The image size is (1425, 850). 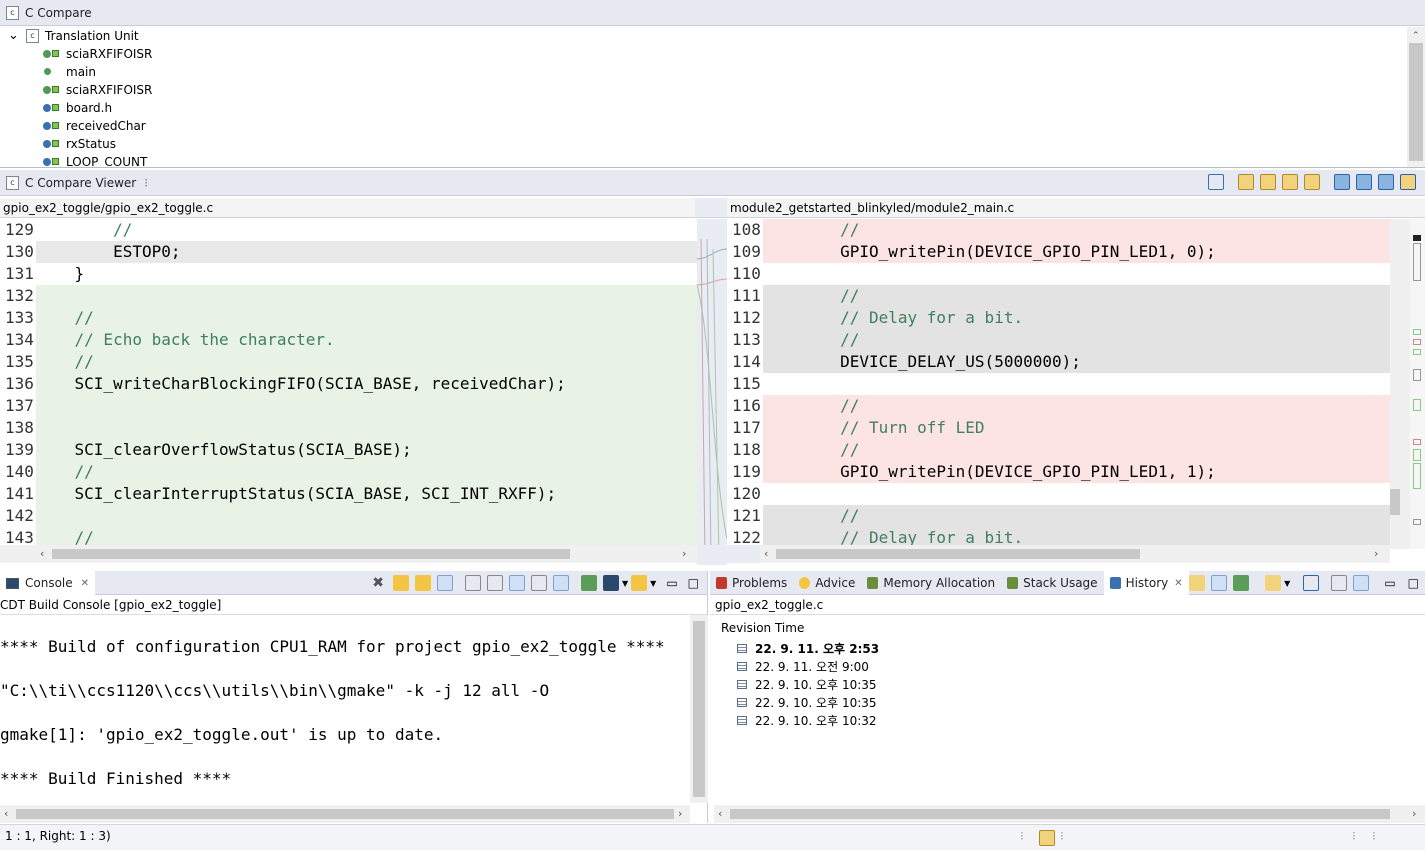 What do you see at coordinates (1216, 182) in the screenshot?
I see `ignore-whitespace-icon` at bounding box center [1216, 182].